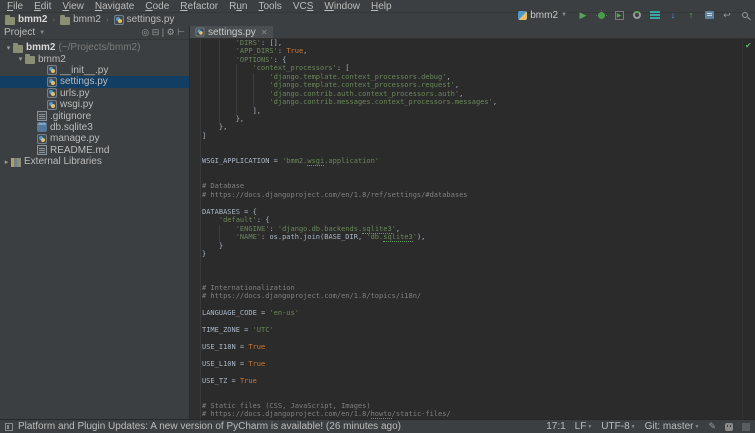 The width and height of the screenshot is (755, 433). I want to click on code-line: # Internationalization, so click(471, 288).